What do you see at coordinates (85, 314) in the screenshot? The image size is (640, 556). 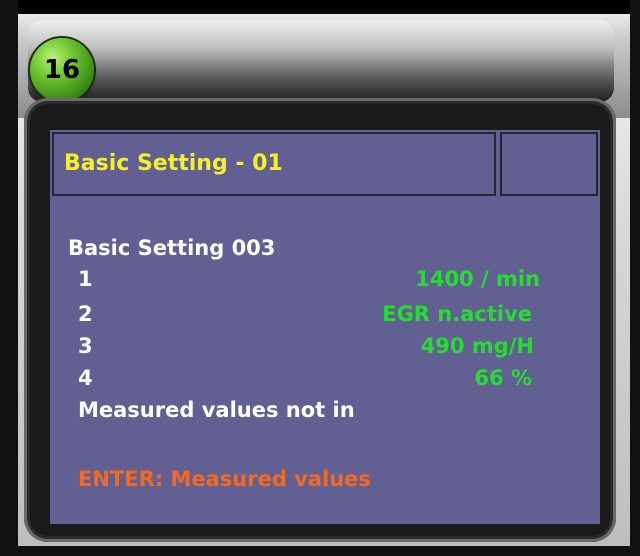 I see `row-index: 2` at bounding box center [85, 314].